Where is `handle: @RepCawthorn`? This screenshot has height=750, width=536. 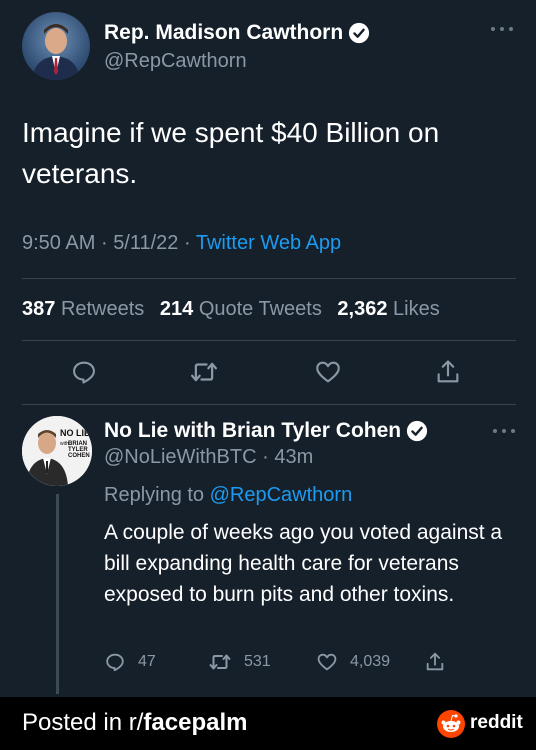 handle: @RepCawthorn is located at coordinates (175, 61).